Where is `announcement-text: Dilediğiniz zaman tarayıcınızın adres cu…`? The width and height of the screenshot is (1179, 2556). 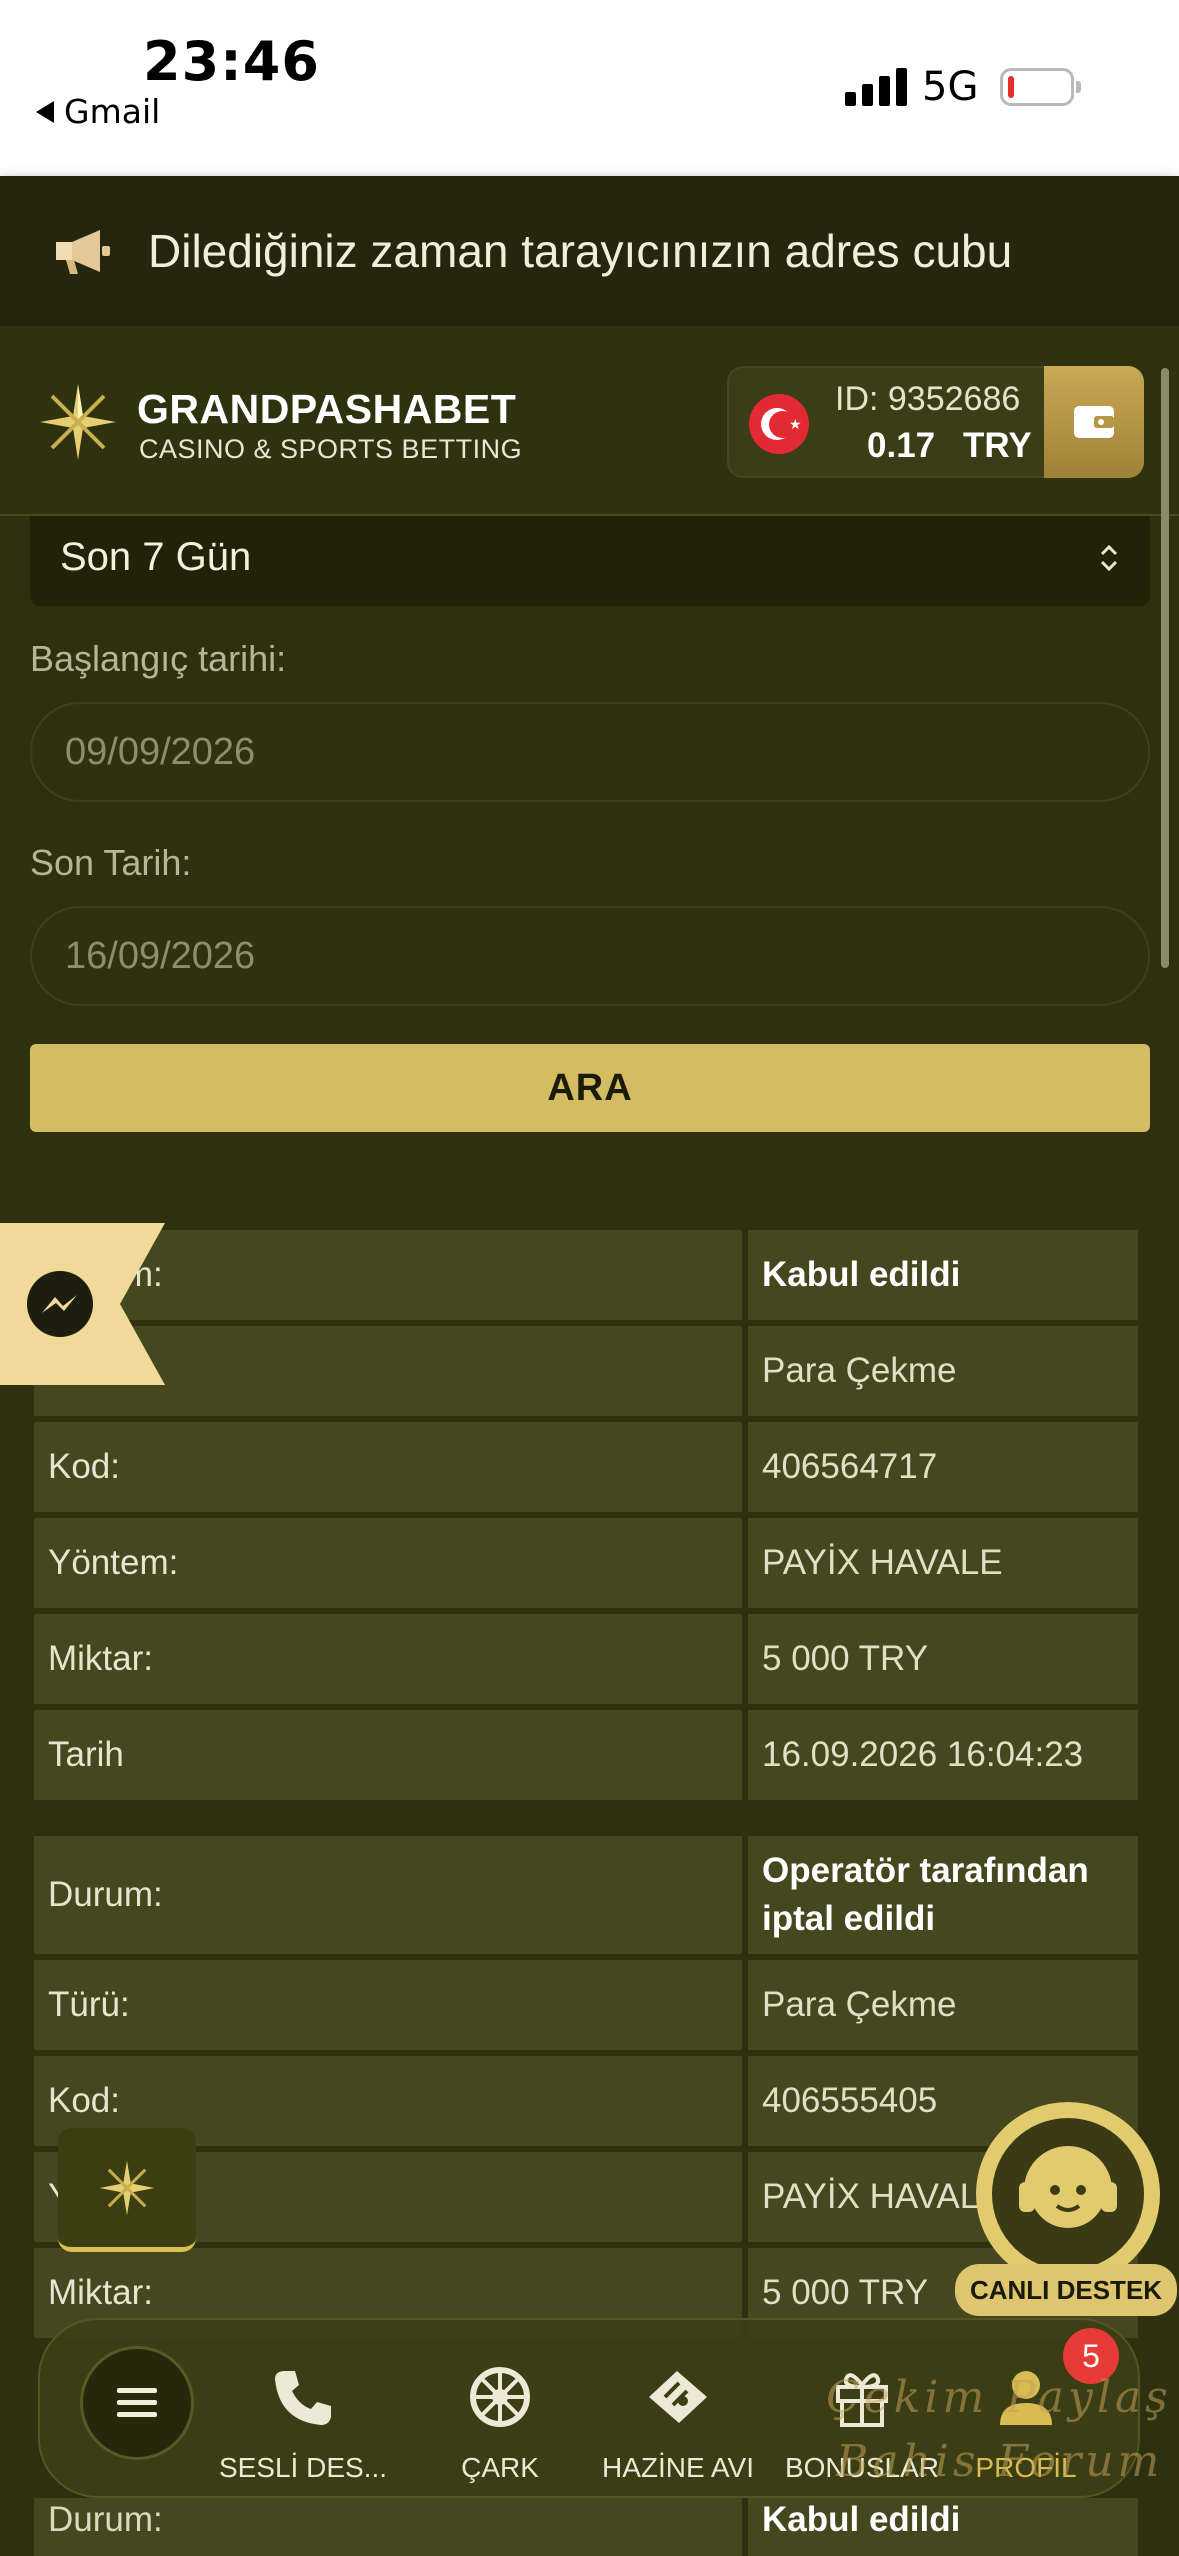 announcement-text: Dilediğiniz zaman tarayıcınızın adres cu… is located at coordinates (580, 251).